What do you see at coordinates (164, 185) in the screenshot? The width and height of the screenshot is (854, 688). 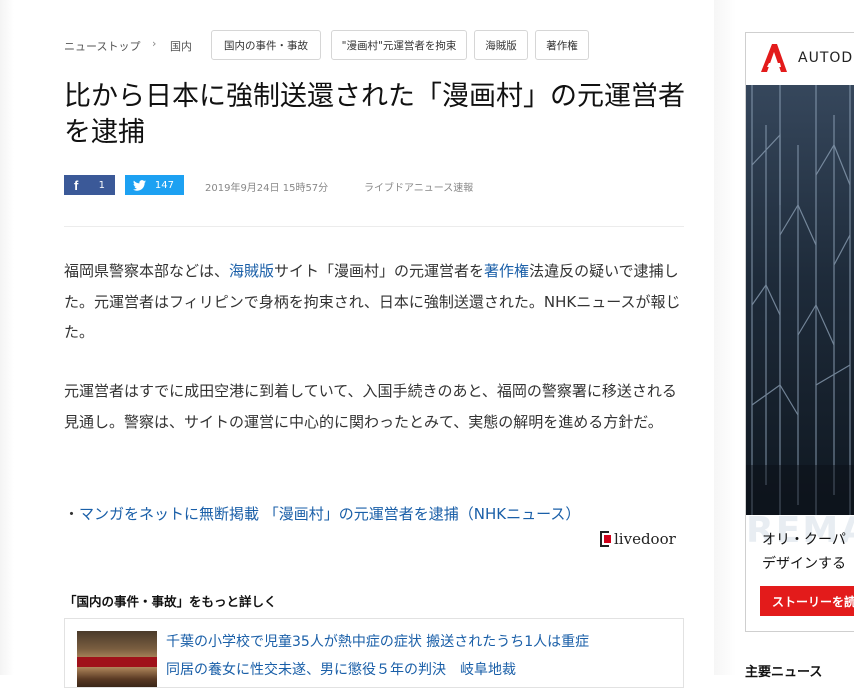 I see `twitter-share-count: 147` at bounding box center [164, 185].